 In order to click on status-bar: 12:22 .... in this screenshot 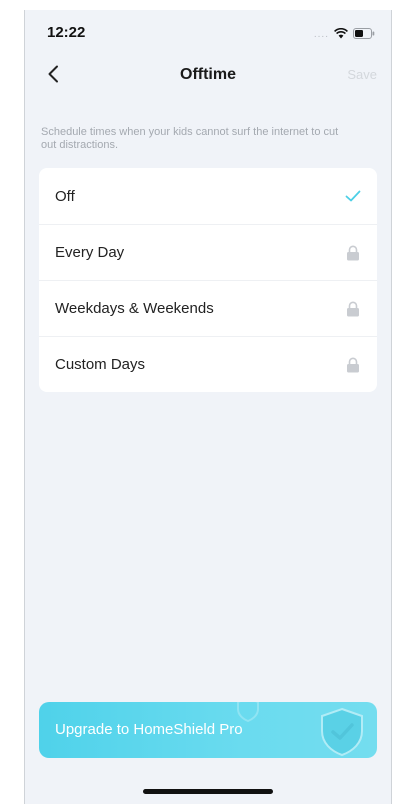, I will do `click(208, 32)`.